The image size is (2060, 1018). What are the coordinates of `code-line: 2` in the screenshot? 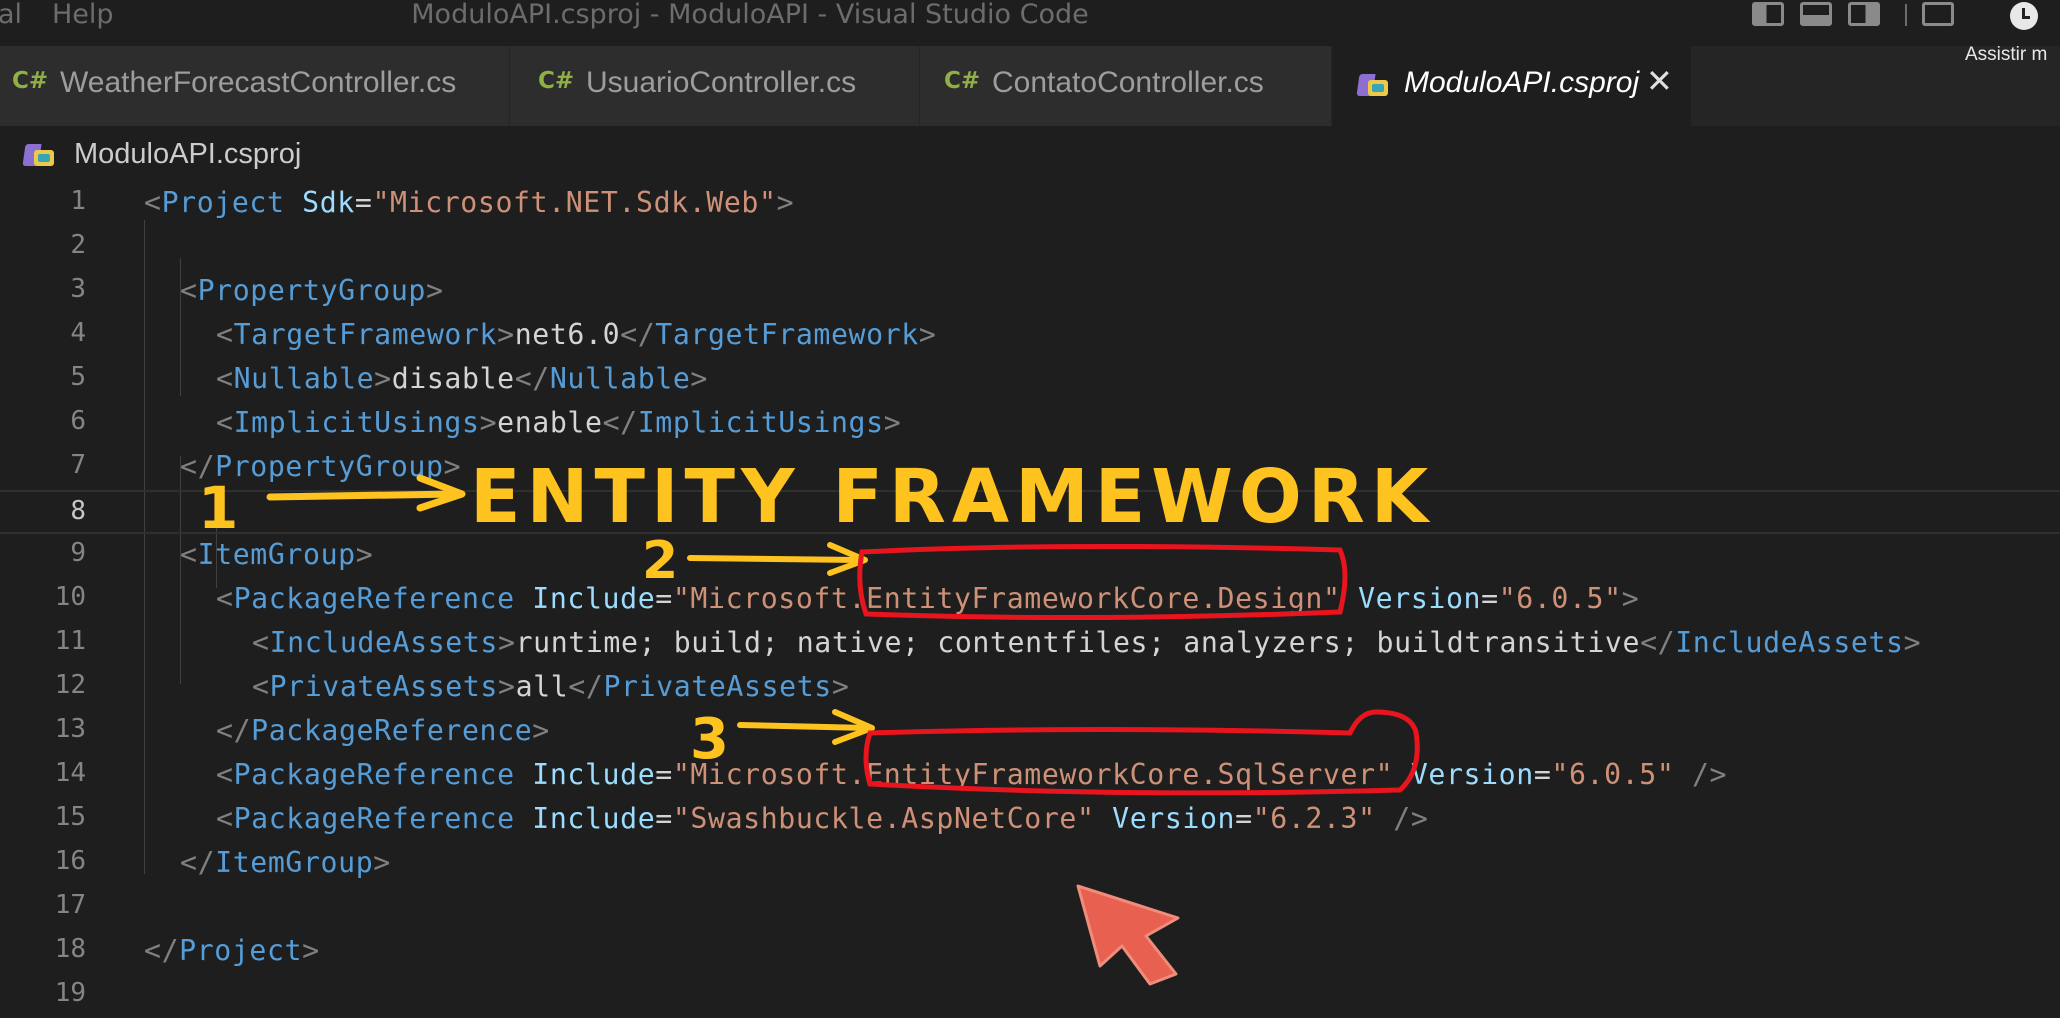 It's located at (1030, 248).